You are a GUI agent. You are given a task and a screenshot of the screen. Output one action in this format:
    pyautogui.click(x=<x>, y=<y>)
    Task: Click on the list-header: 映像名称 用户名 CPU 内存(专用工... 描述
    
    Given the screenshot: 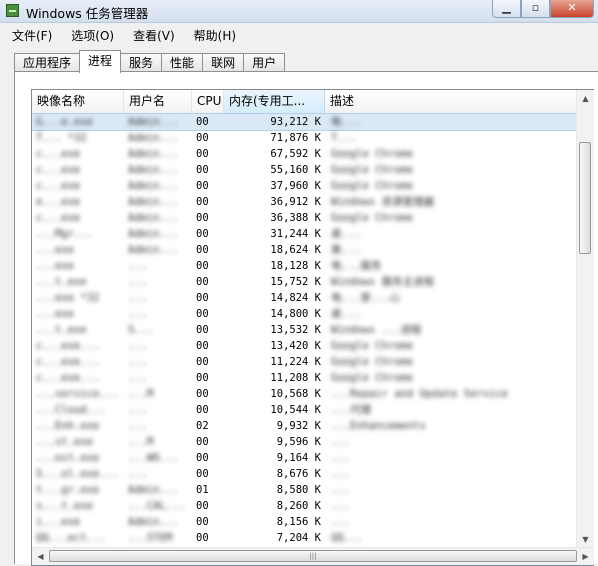 What is the action you would take?
    pyautogui.click(x=306, y=102)
    